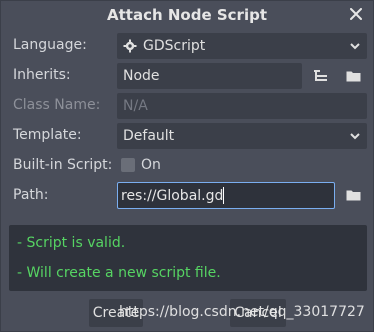 The height and width of the screenshot is (332, 374). Describe the element at coordinates (128, 165) in the screenshot. I see `builtin-script-checkbox` at that location.